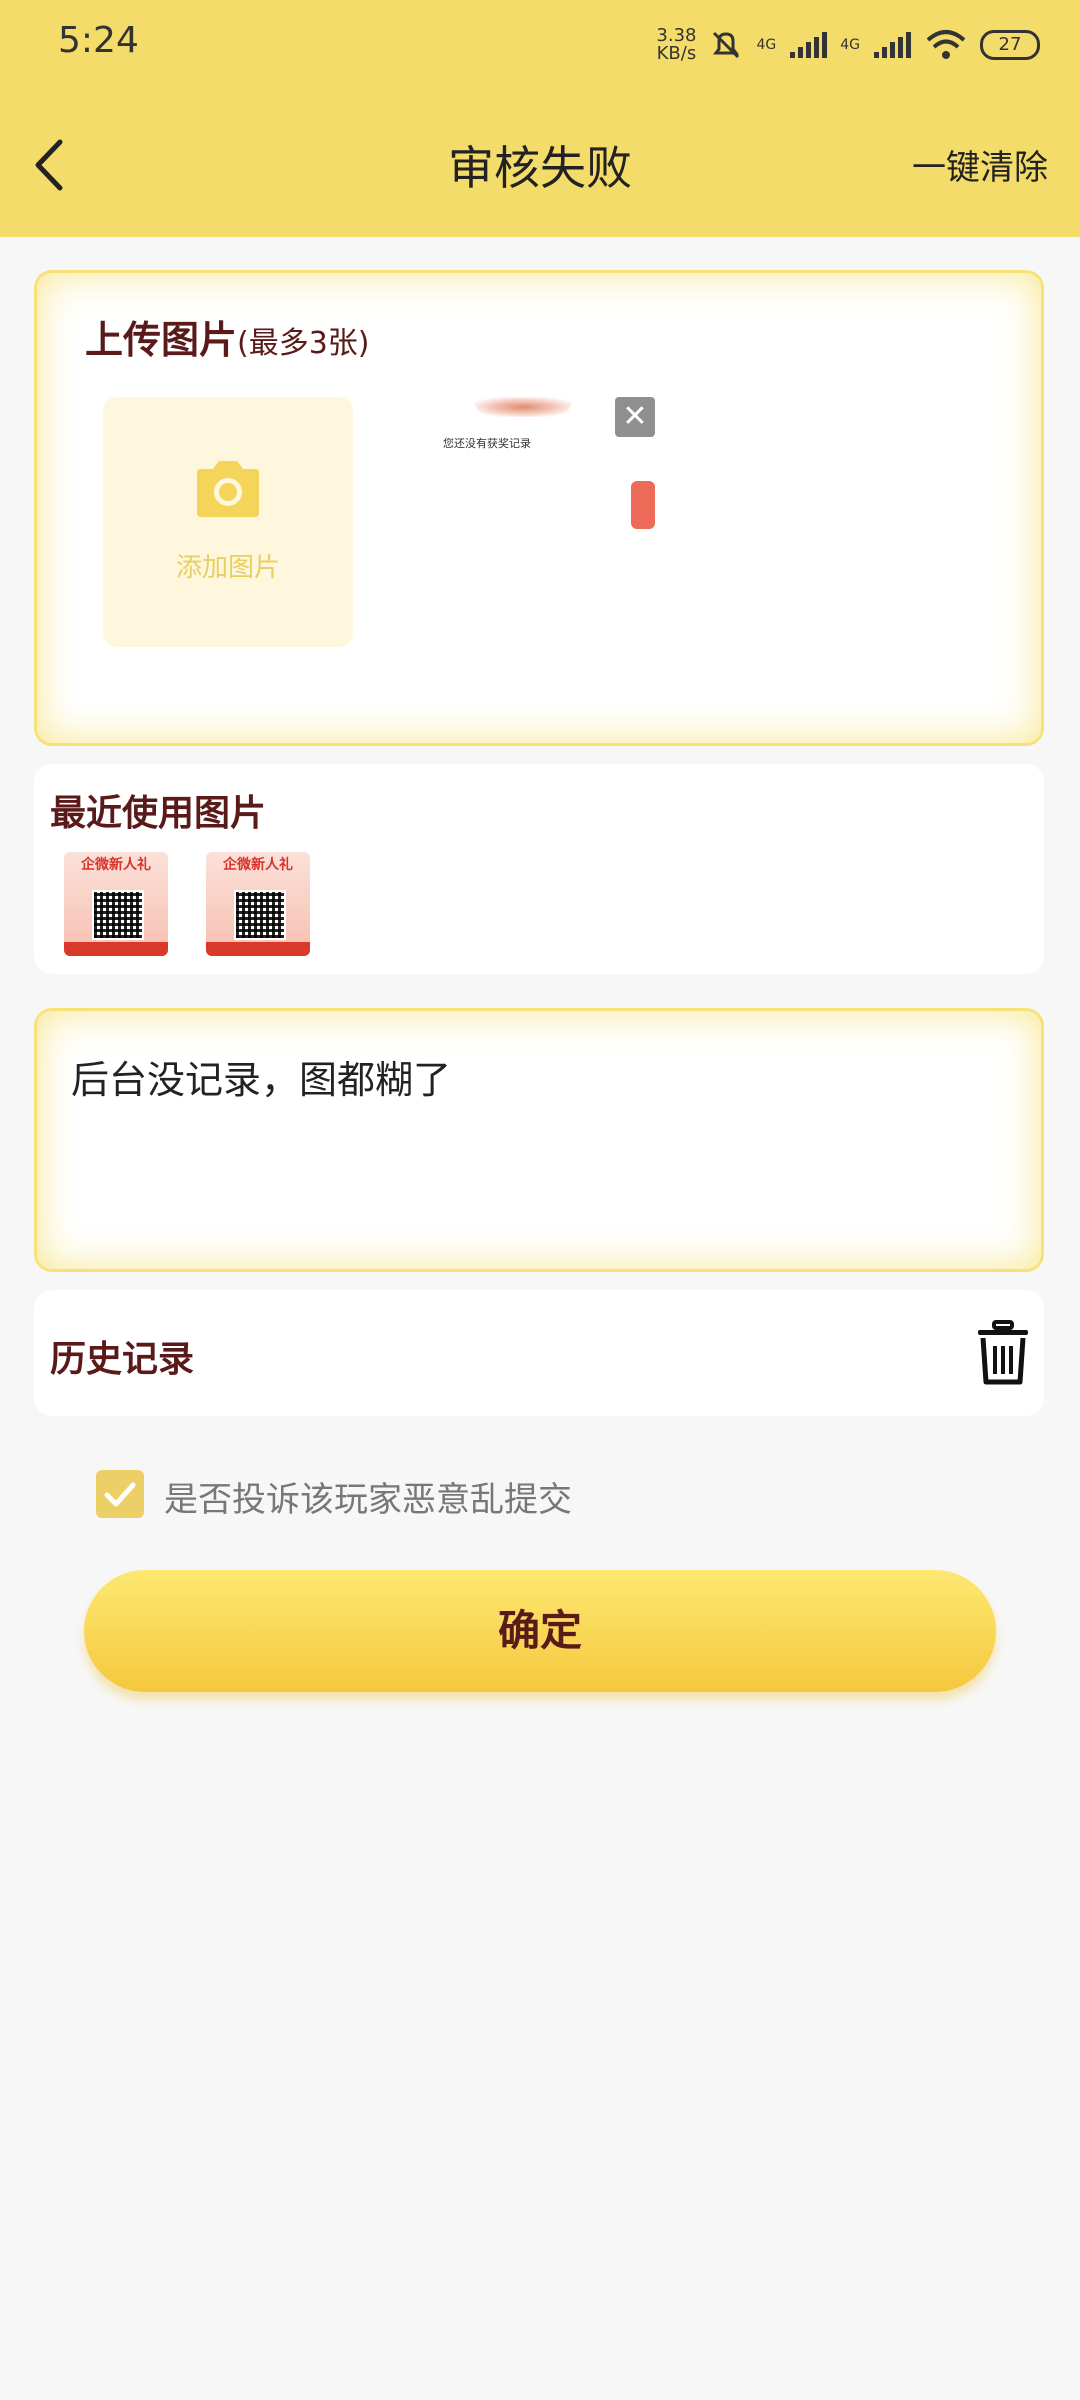  I want to click on complaint-label: 是否投诉该玩家恶意乱提交, so click(368, 1500).